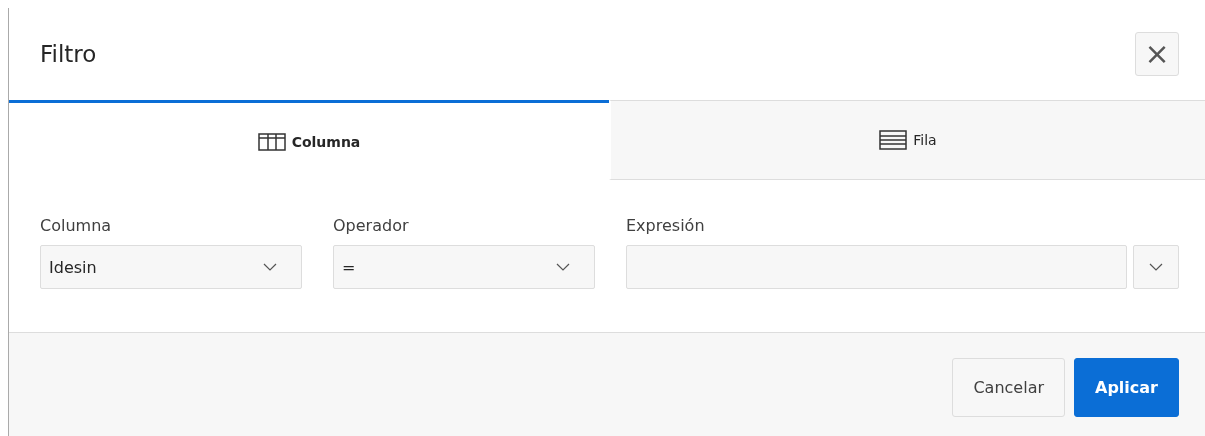 Image resolution: width=1205 pixels, height=436 pixels. What do you see at coordinates (171, 267) in the screenshot?
I see `select-field: Idesin` at bounding box center [171, 267].